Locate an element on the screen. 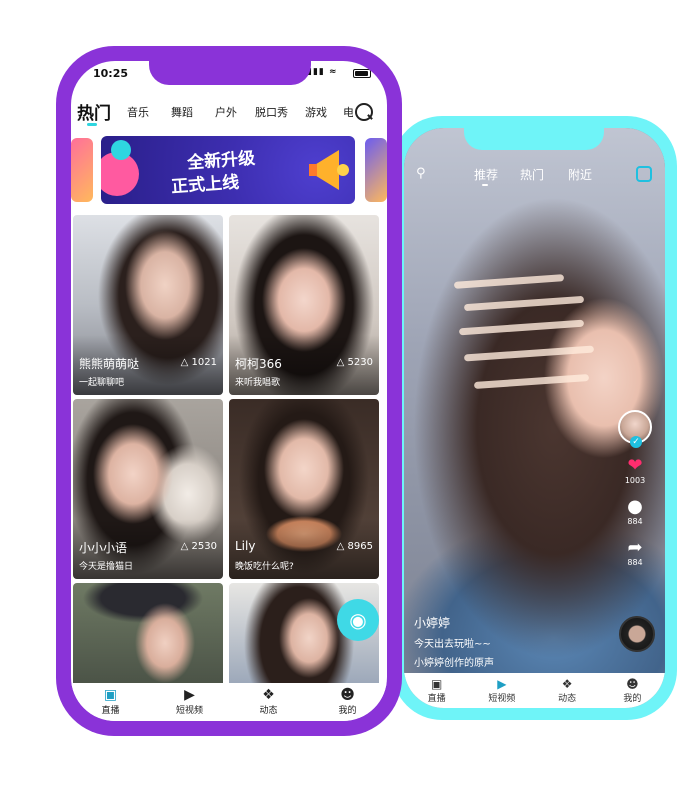  promo-banner: 全新升级 正式上线 is located at coordinates (228, 170).